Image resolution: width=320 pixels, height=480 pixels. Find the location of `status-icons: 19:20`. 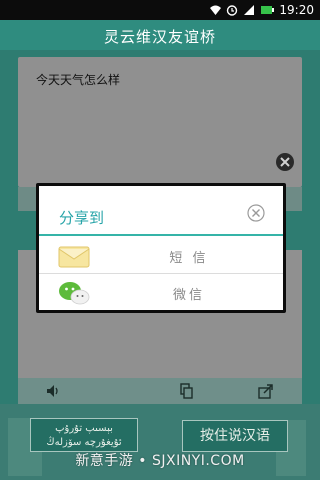

status-icons: 19:20 is located at coordinates (261, 10).